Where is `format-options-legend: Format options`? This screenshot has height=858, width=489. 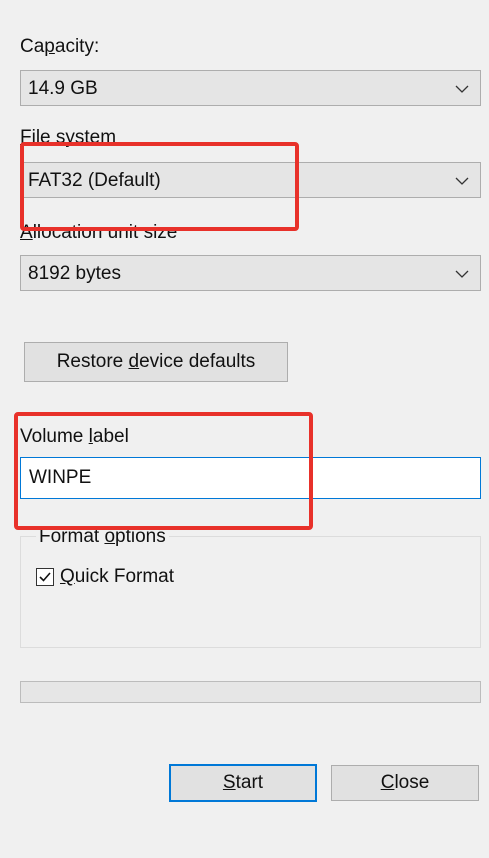
format-options-legend: Format options is located at coordinates (102, 537).